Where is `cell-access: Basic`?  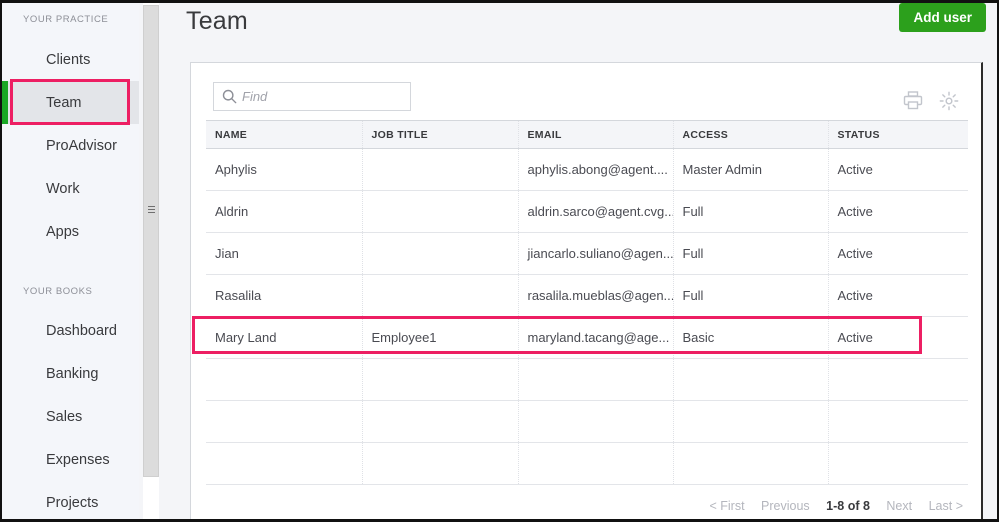
cell-access: Basic is located at coordinates (750, 337).